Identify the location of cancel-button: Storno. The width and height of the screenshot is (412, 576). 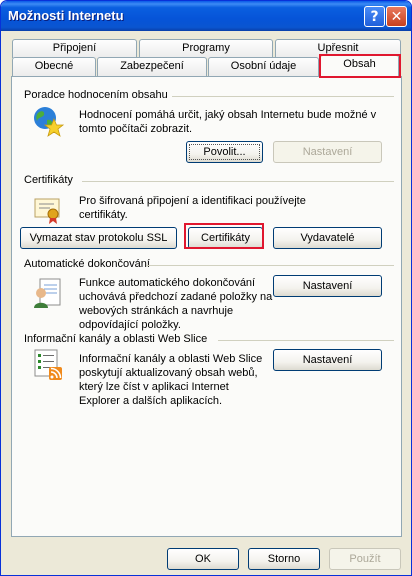
(284, 559).